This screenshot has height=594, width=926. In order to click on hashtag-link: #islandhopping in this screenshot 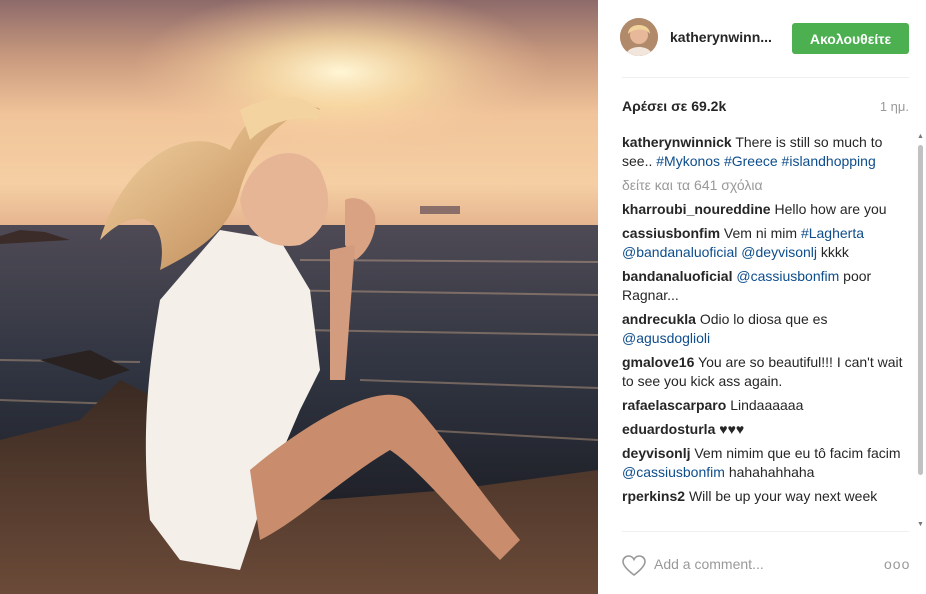, I will do `click(829, 161)`.